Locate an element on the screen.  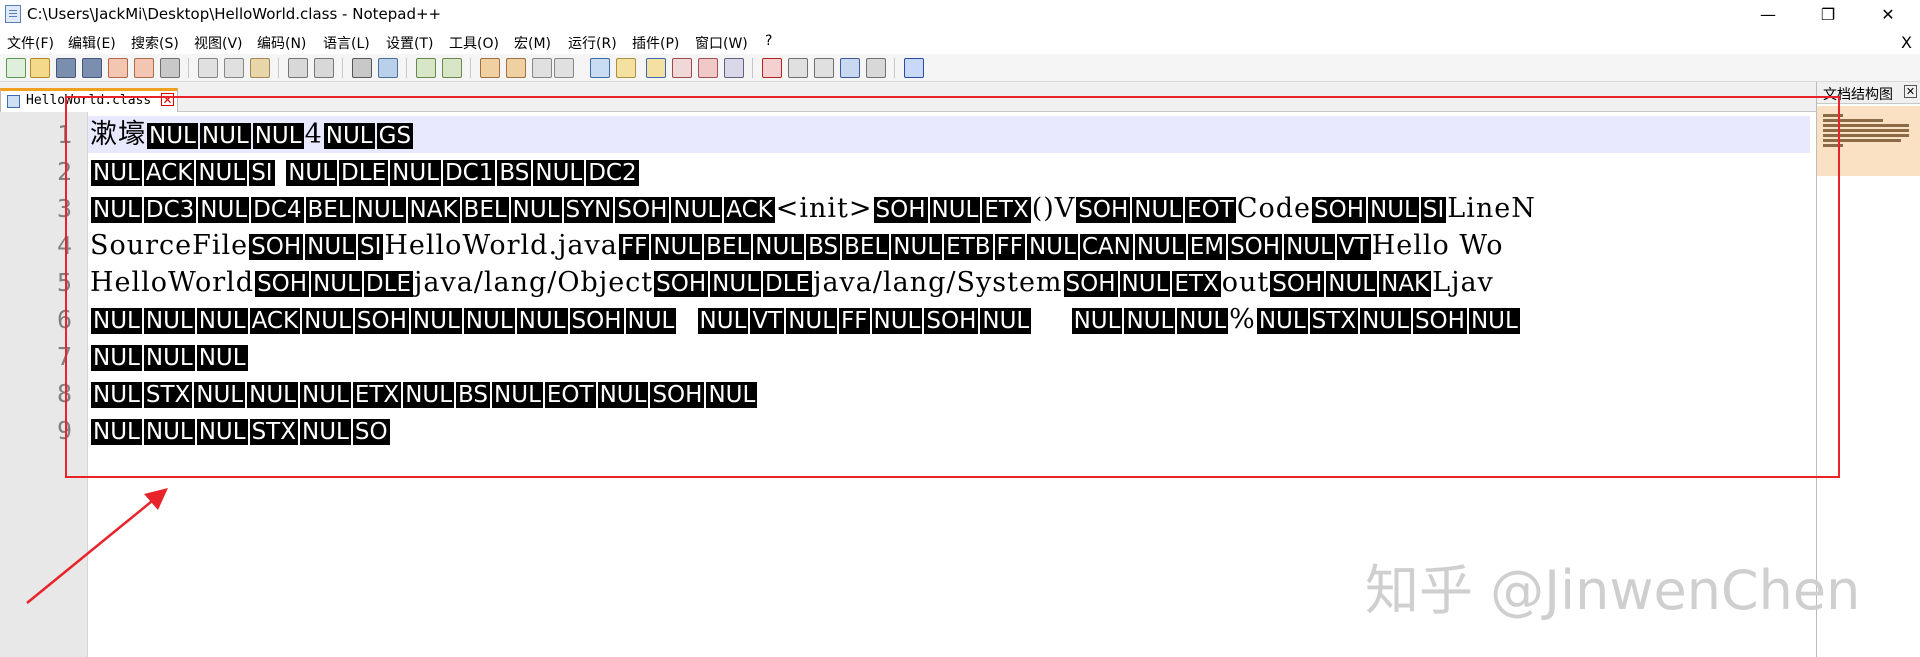
indent-guide-icon is located at coordinates (600, 68).